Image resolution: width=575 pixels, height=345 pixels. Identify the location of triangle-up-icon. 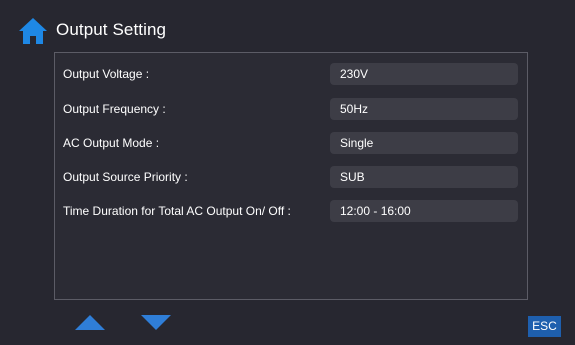
(90, 322).